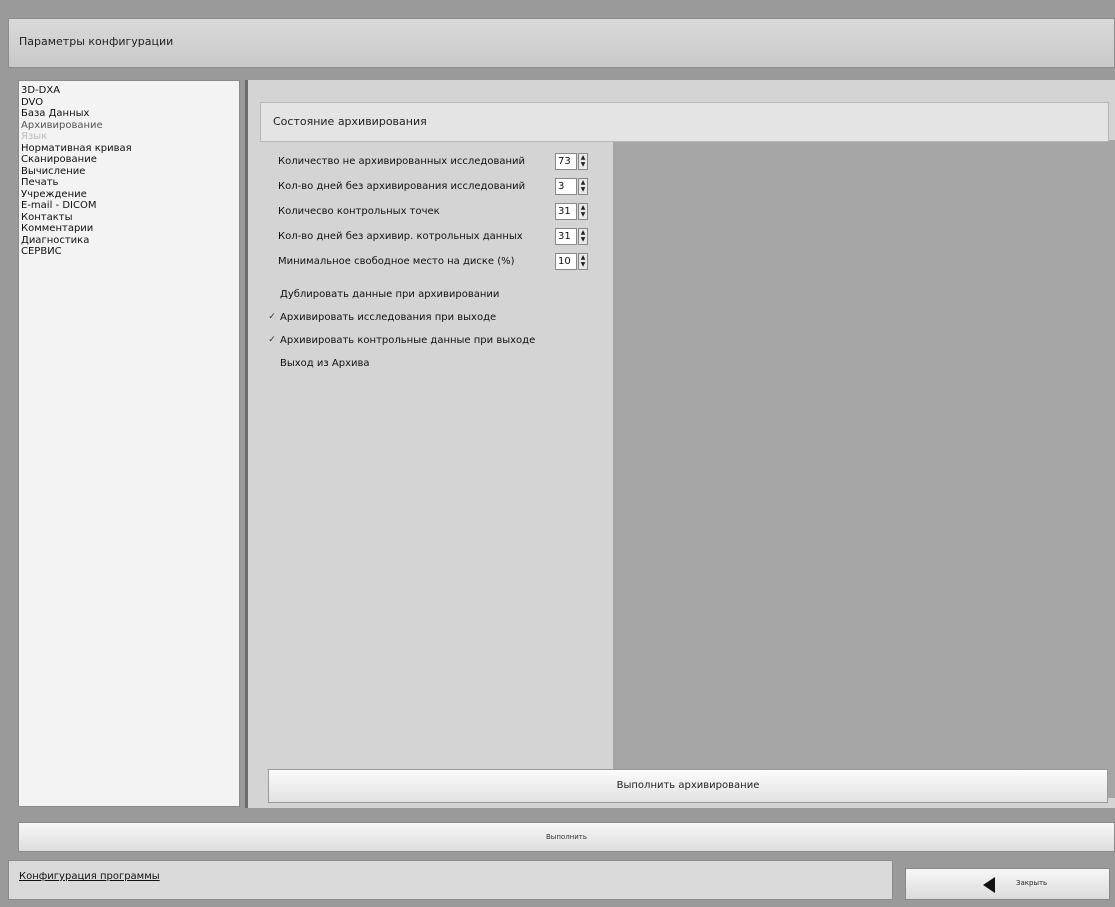  What do you see at coordinates (1007, 884) in the screenshot?
I see `close-button: Закрыть` at bounding box center [1007, 884].